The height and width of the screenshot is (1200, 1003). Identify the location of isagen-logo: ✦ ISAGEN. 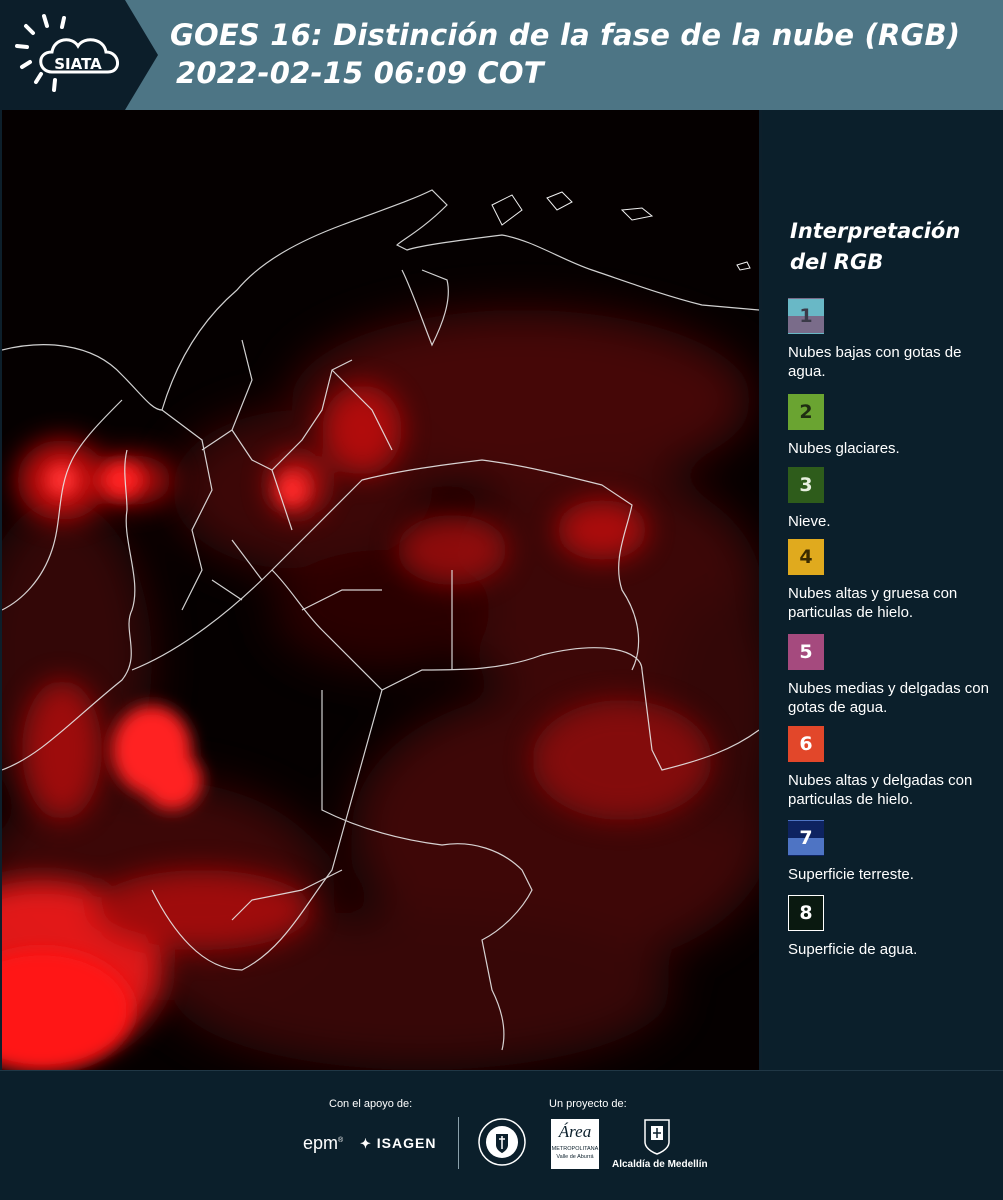
(398, 1143).